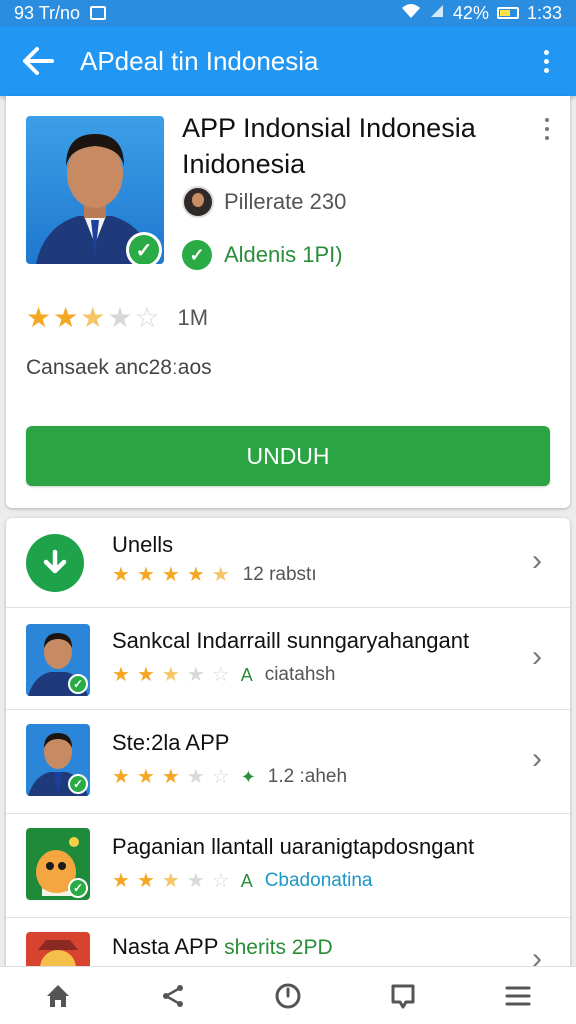 The width and height of the screenshot is (576, 1024). I want to click on share-icon, so click(172, 995).